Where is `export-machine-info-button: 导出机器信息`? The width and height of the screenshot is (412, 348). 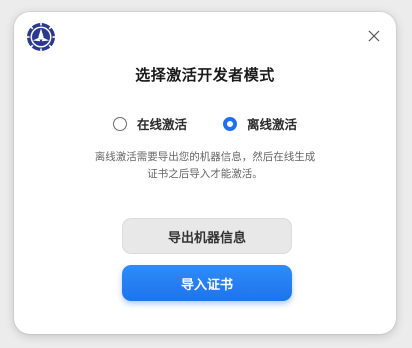
export-machine-info-button: 导出机器信息 is located at coordinates (207, 236).